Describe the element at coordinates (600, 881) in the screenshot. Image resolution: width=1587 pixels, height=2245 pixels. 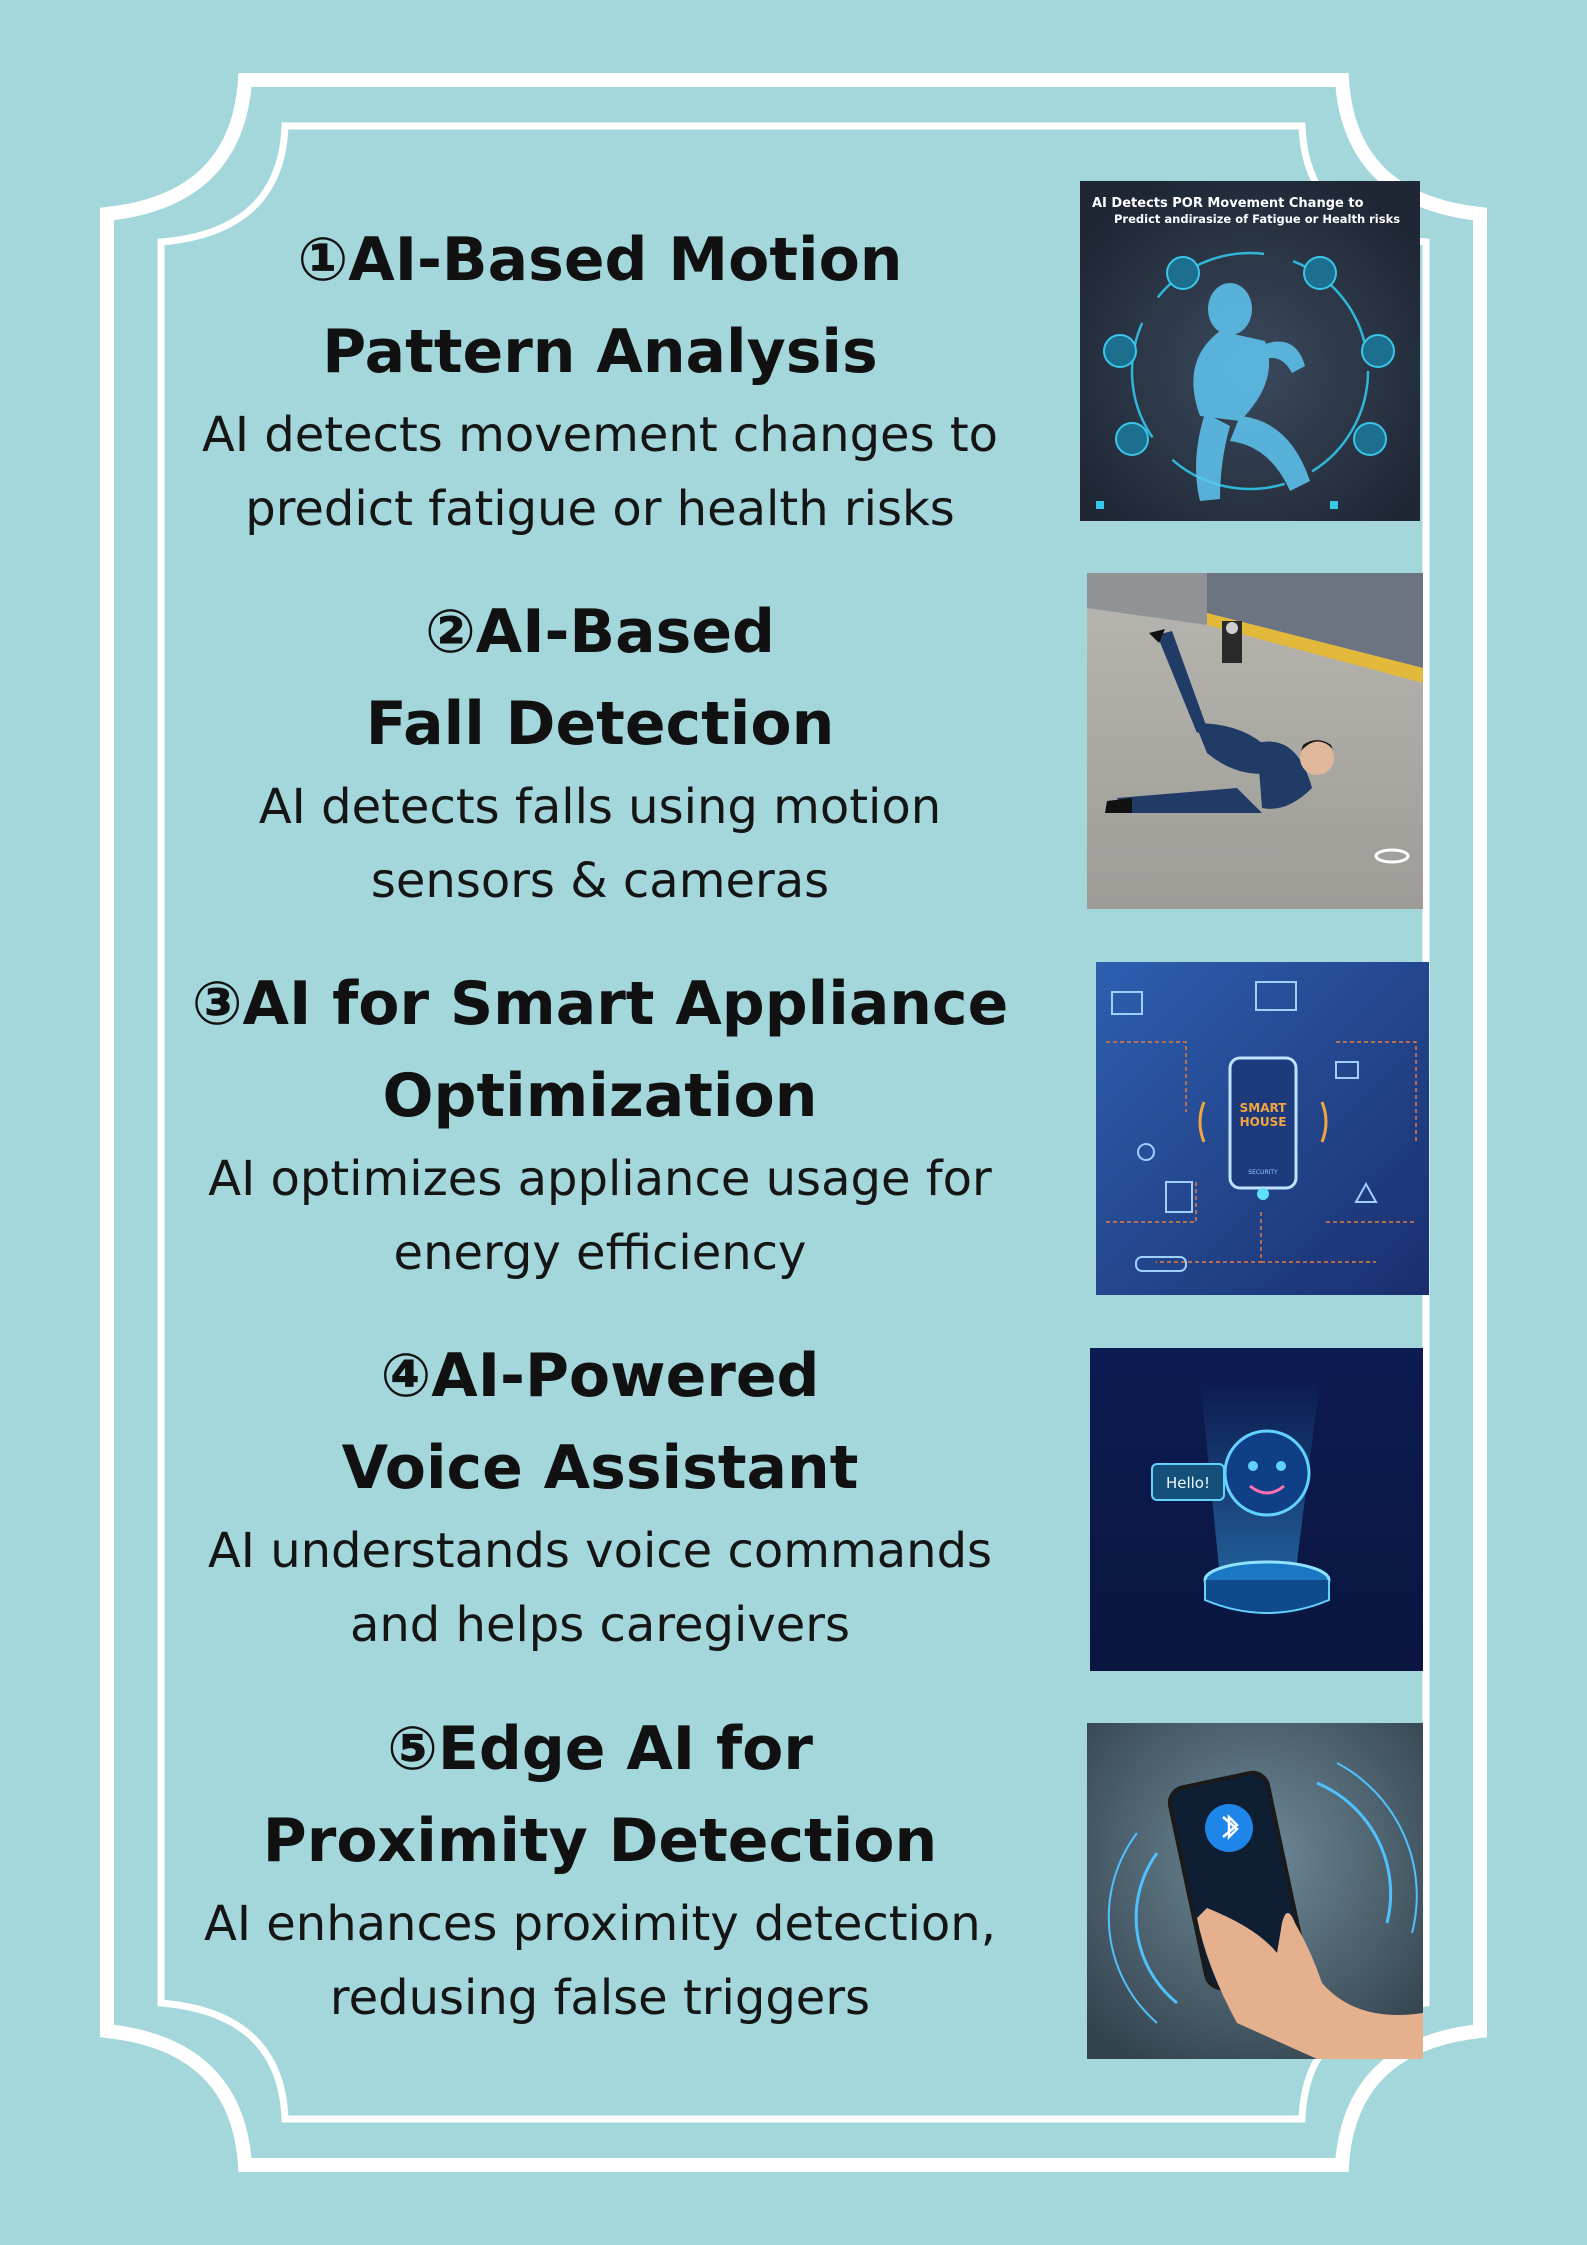
I see `section-desc-line: sensors & cameras` at that location.